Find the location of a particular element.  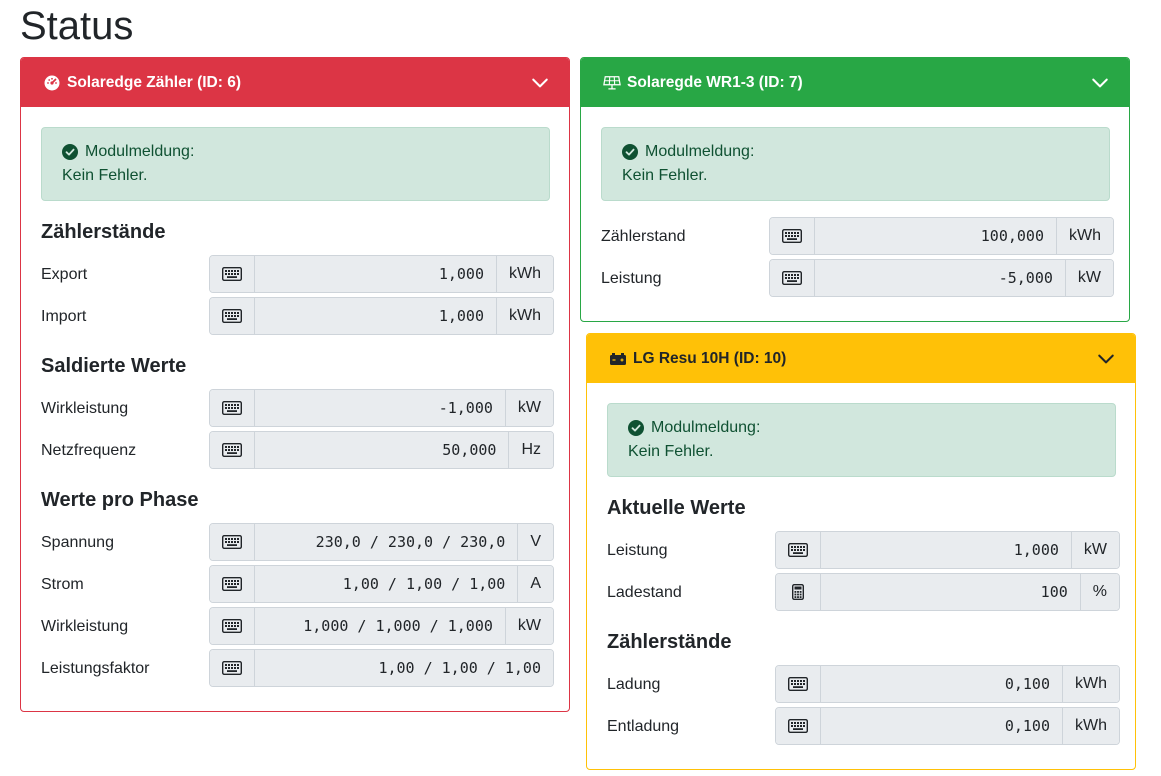

frequency-field: 50,000 Hz is located at coordinates (381, 450).